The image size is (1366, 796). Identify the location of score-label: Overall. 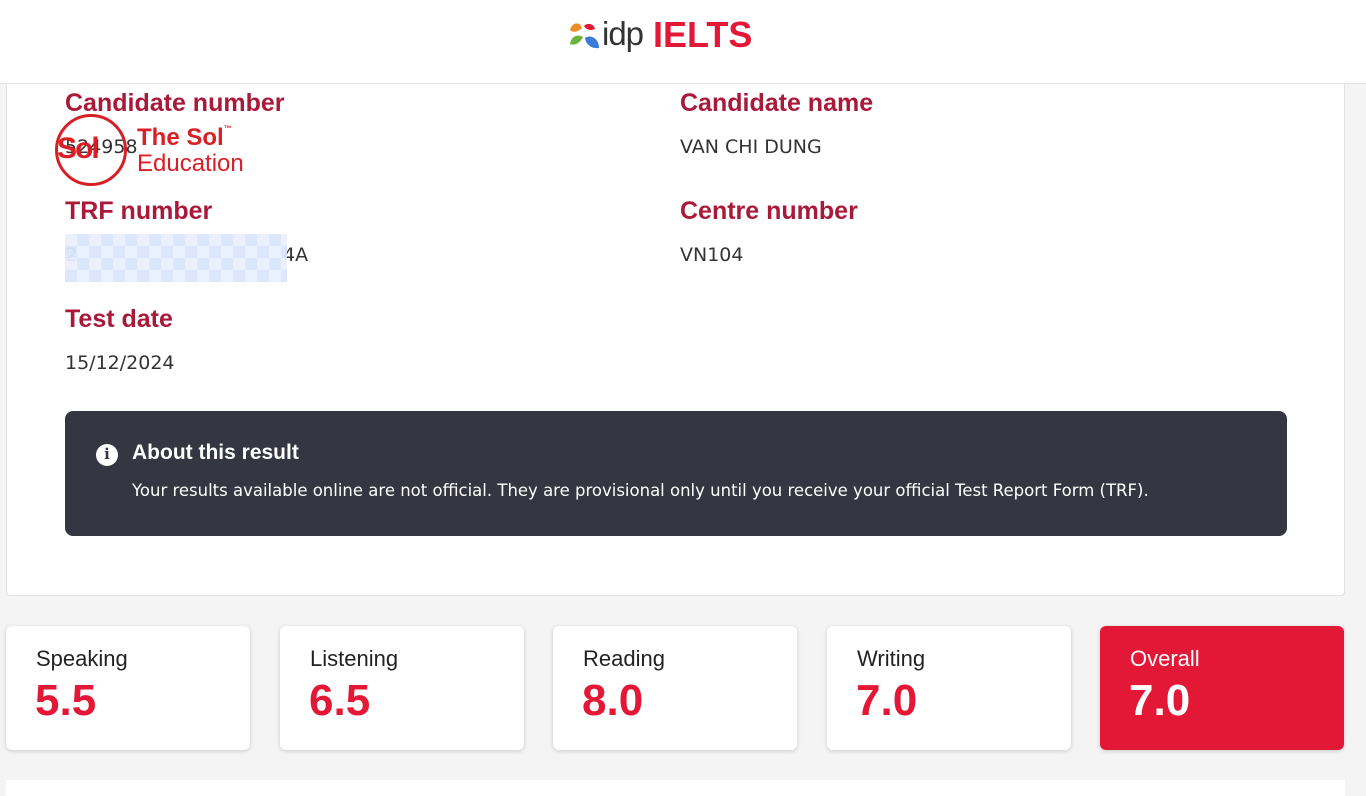
(1165, 658).